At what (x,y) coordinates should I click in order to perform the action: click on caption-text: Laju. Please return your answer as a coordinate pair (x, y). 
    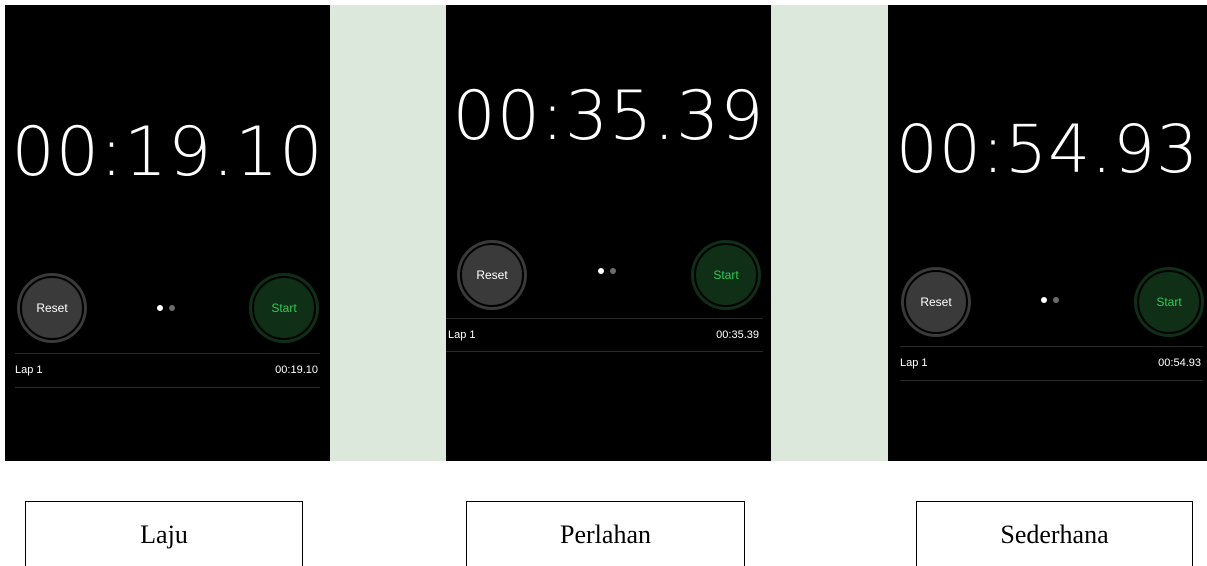
    Looking at the image, I should click on (164, 534).